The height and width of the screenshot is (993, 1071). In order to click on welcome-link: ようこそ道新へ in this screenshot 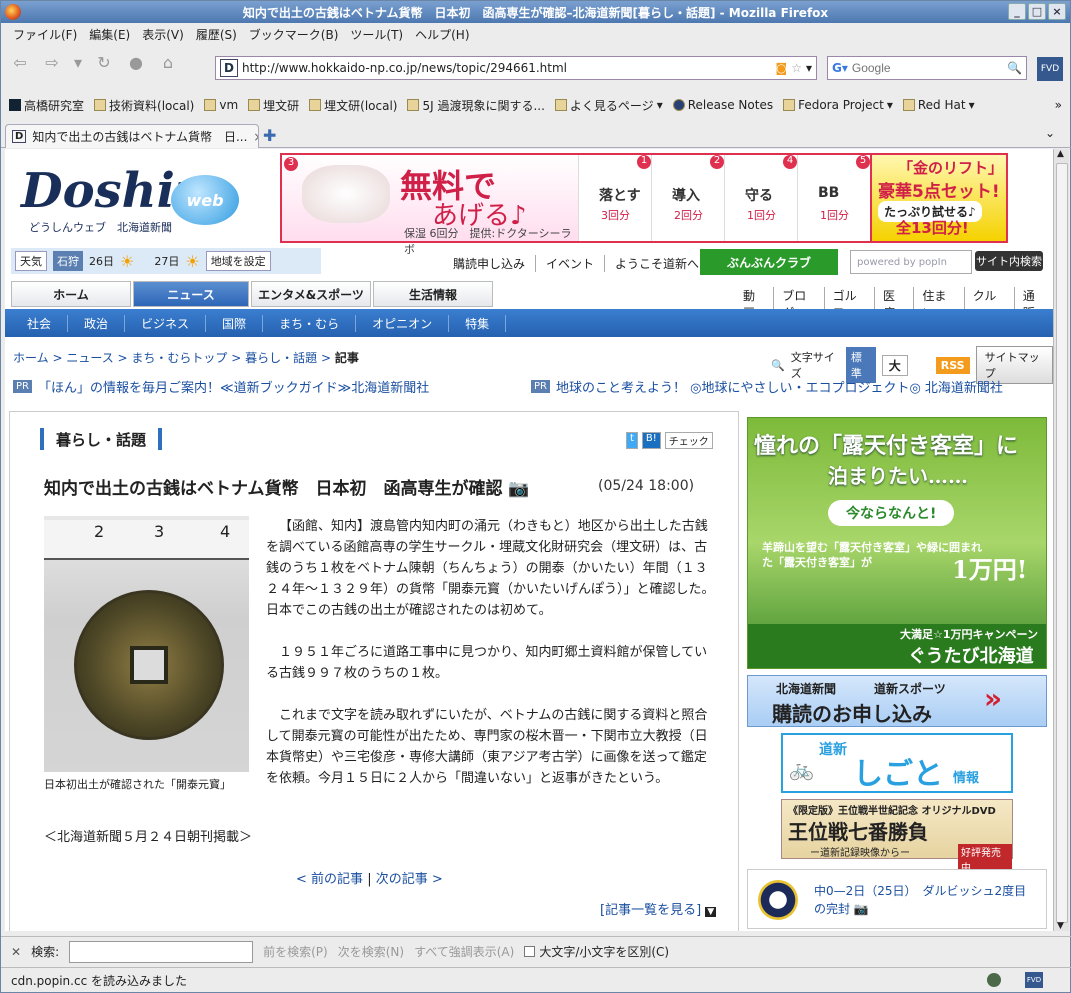, I will do `click(662, 263)`.